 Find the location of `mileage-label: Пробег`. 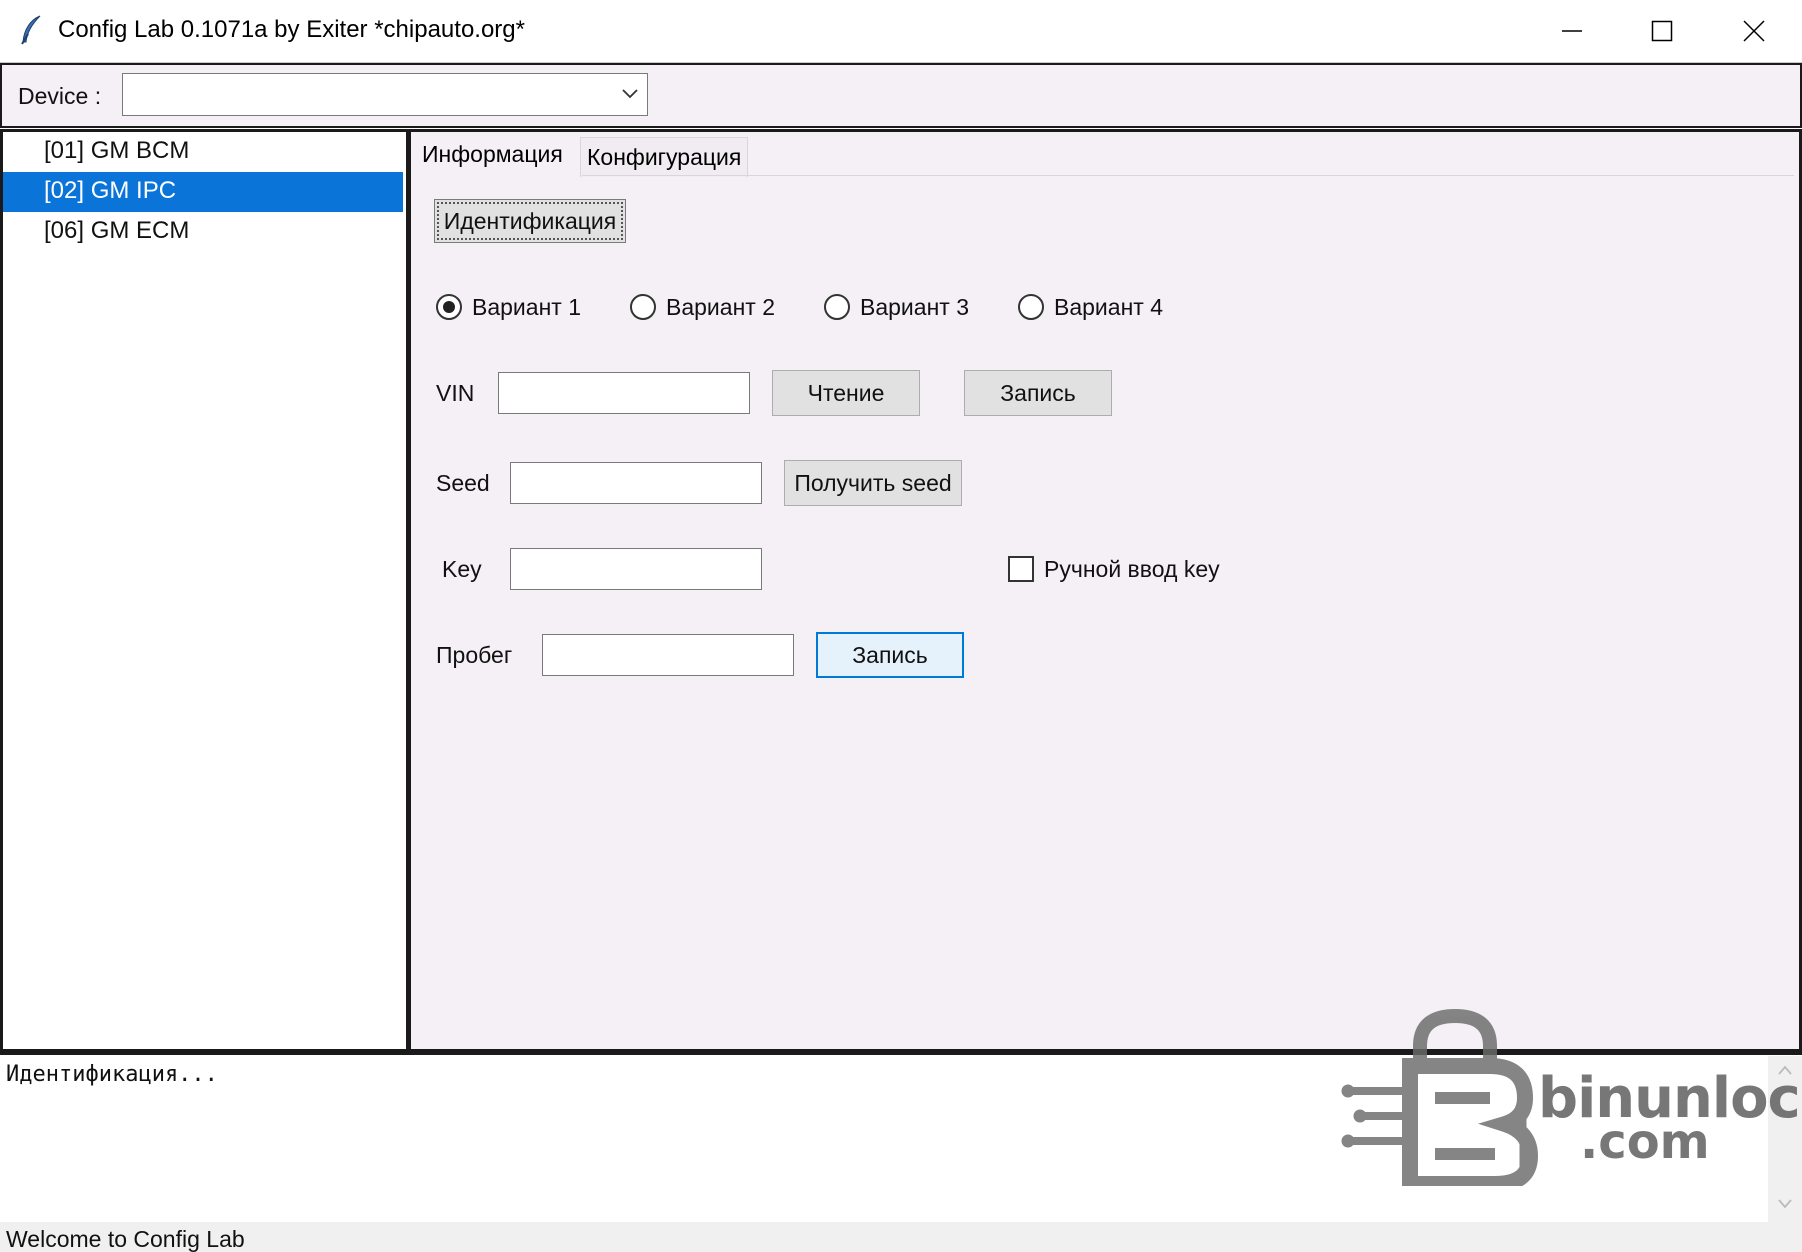

mileage-label: Пробег is located at coordinates (474, 655).